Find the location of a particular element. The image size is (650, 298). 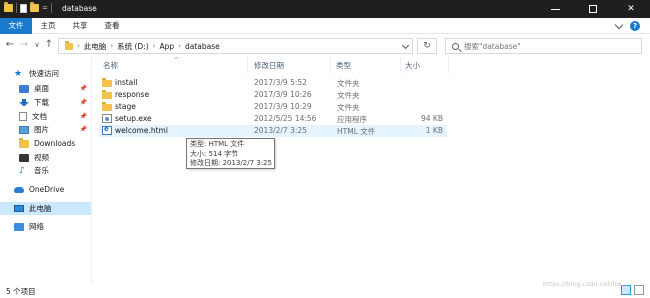

tab-file: 文件 is located at coordinates (16, 26).